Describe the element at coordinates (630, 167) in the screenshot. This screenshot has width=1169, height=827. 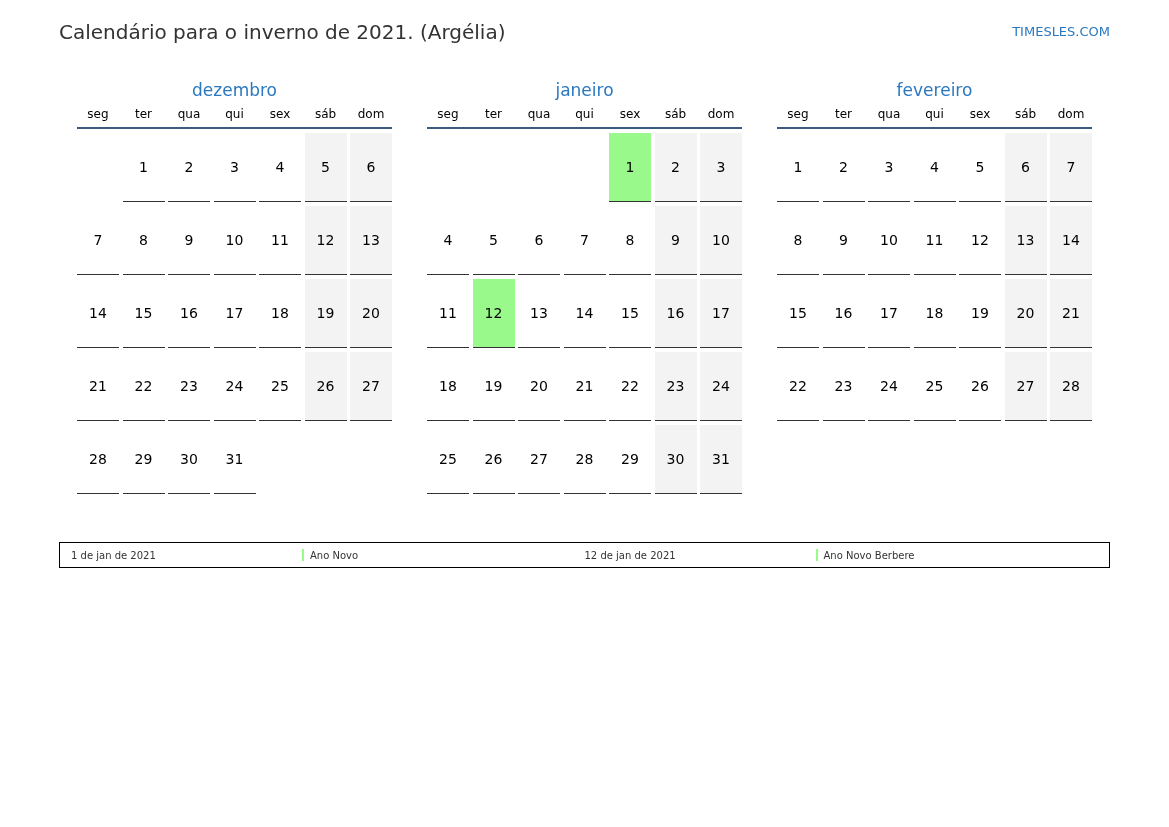
I see `holiday-day-cell: 1` at that location.